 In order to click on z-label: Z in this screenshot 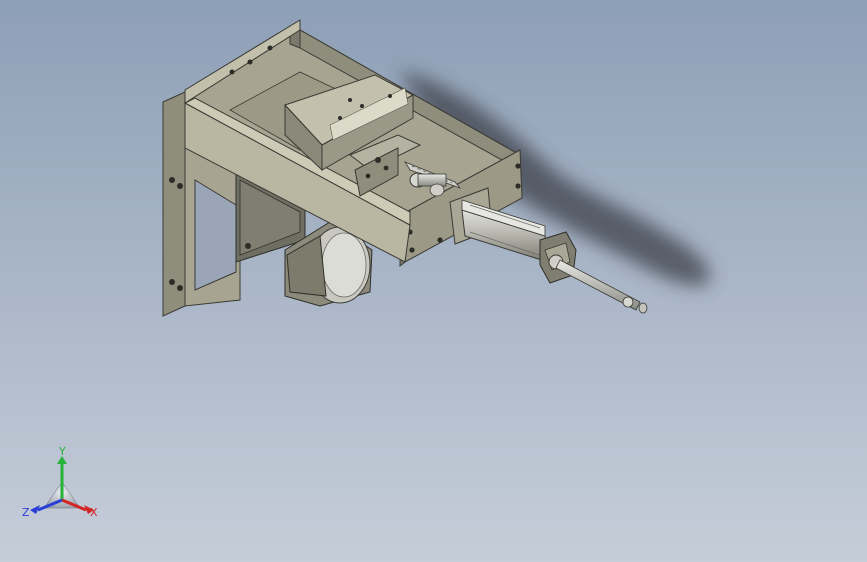, I will do `click(26, 512)`.